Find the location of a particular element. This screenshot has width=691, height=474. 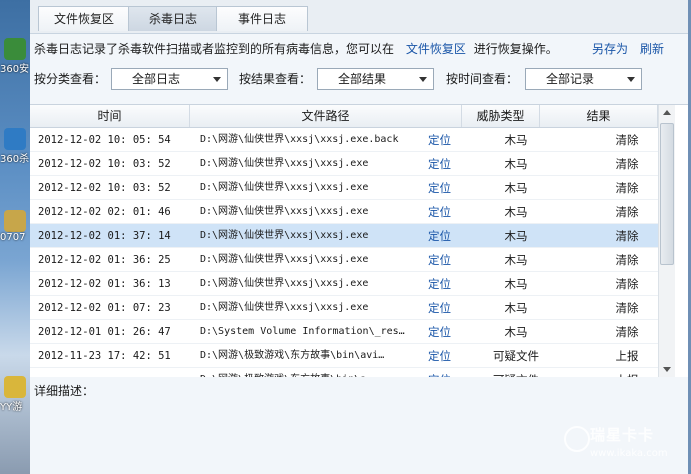

scrollbar-thumb is located at coordinates (667, 194).